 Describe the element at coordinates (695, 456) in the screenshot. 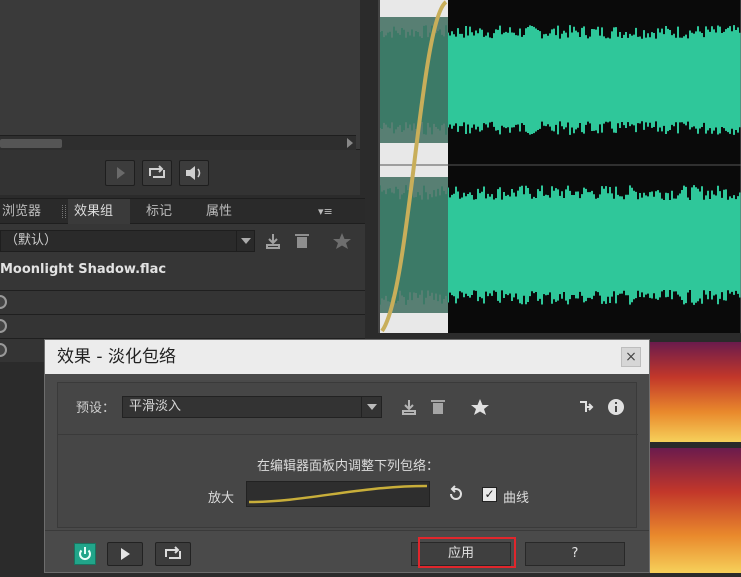

I see `spectral-display` at that location.